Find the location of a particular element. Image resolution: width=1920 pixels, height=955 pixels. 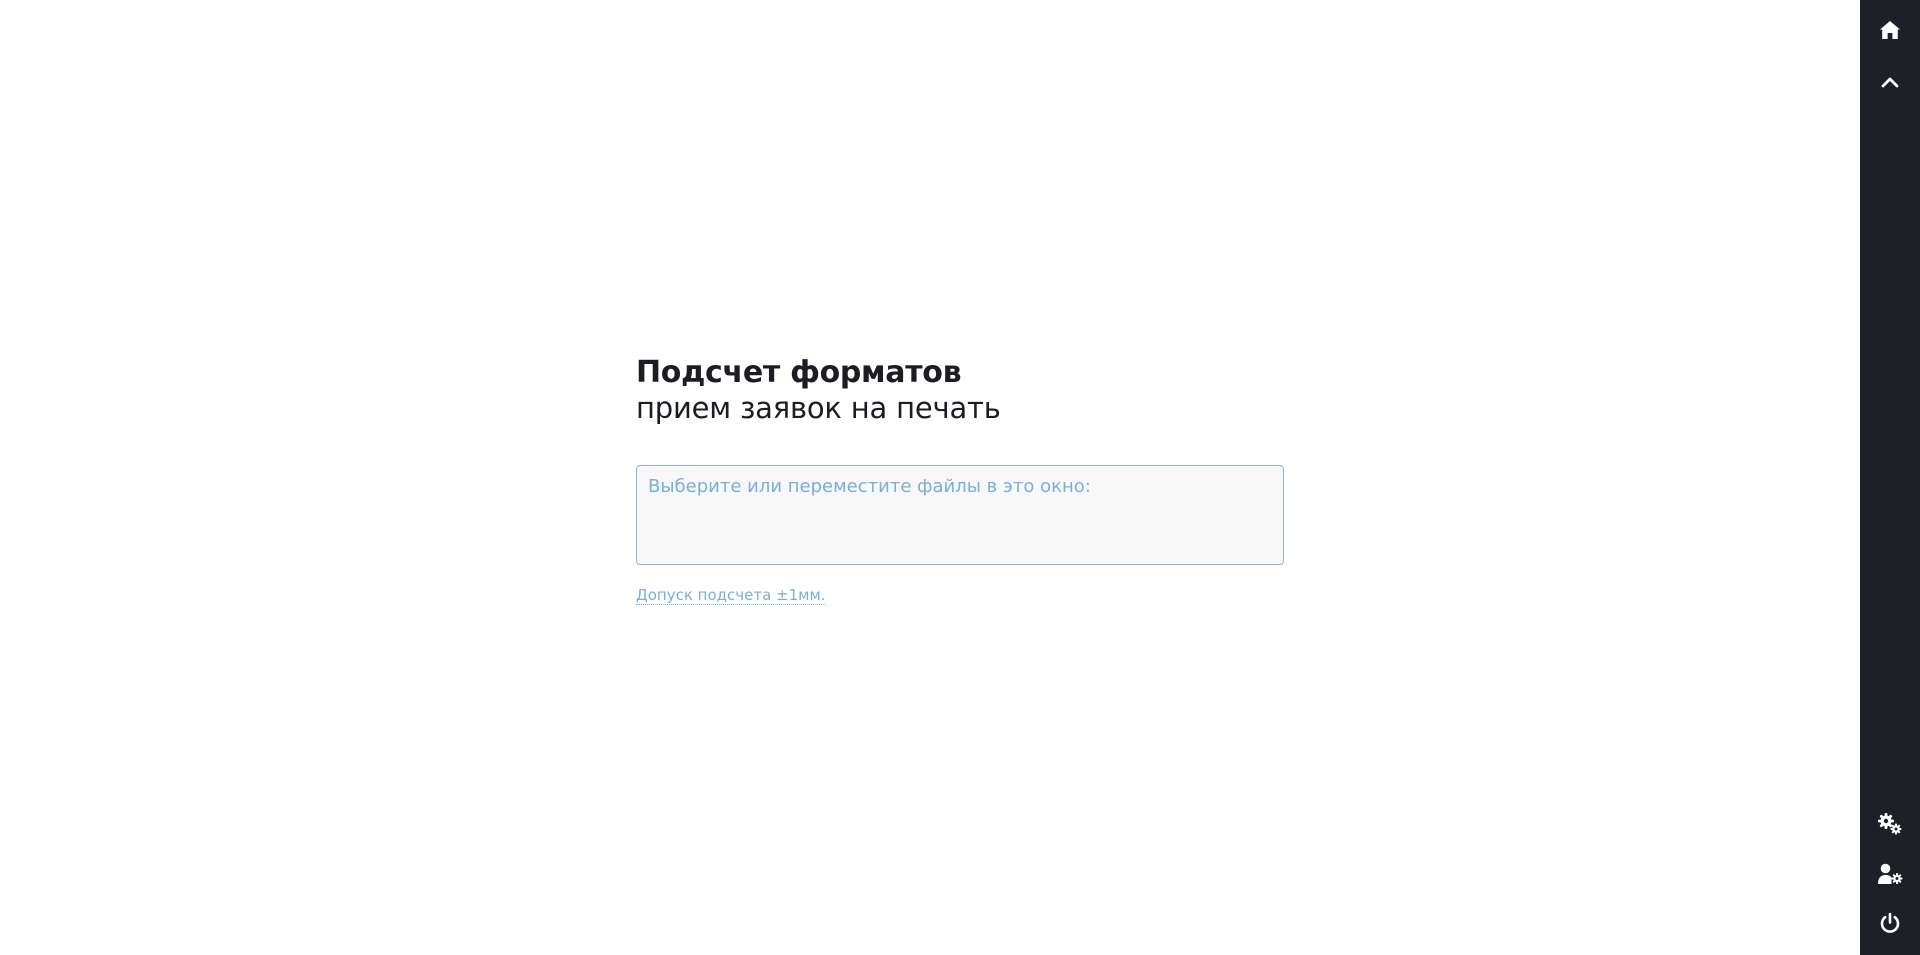

user-gear-icon is located at coordinates (1890, 874).